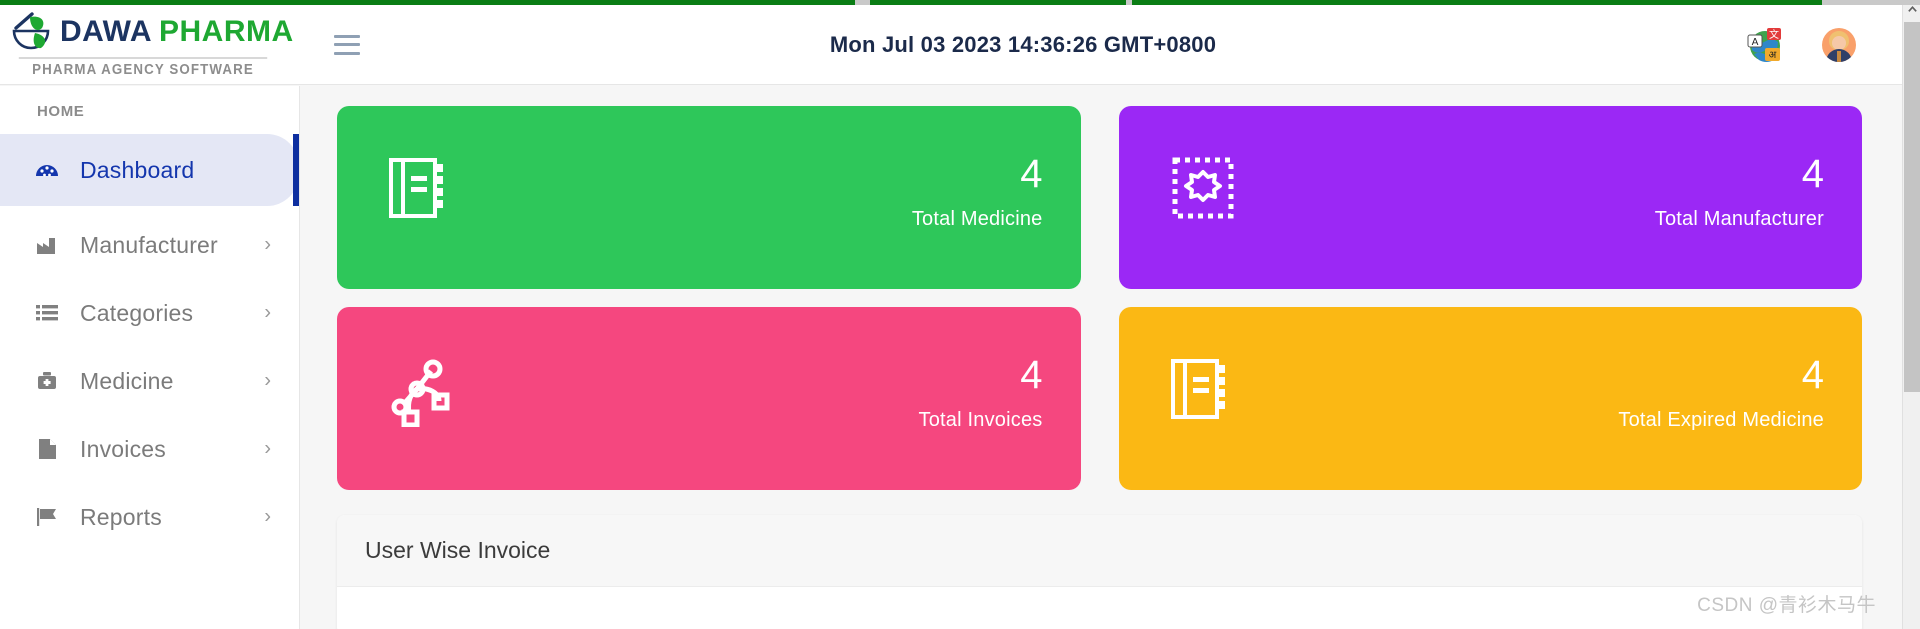 This screenshot has width=1920, height=629. What do you see at coordinates (1912, 207) in the screenshot?
I see `scrollbar-thumb` at bounding box center [1912, 207].